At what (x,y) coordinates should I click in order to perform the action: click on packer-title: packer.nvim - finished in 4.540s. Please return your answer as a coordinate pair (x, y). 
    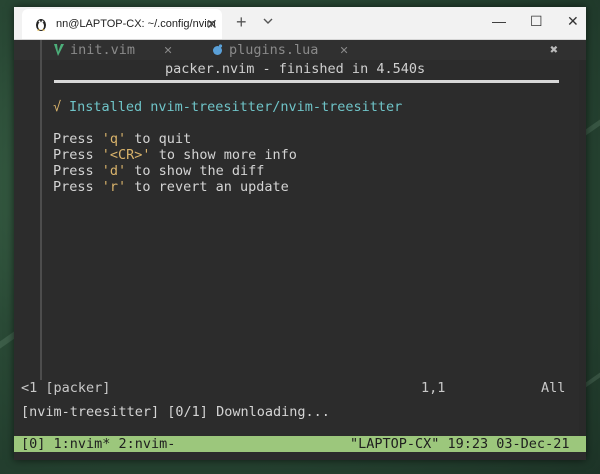
    Looking at the image, I should click on (295, 69).